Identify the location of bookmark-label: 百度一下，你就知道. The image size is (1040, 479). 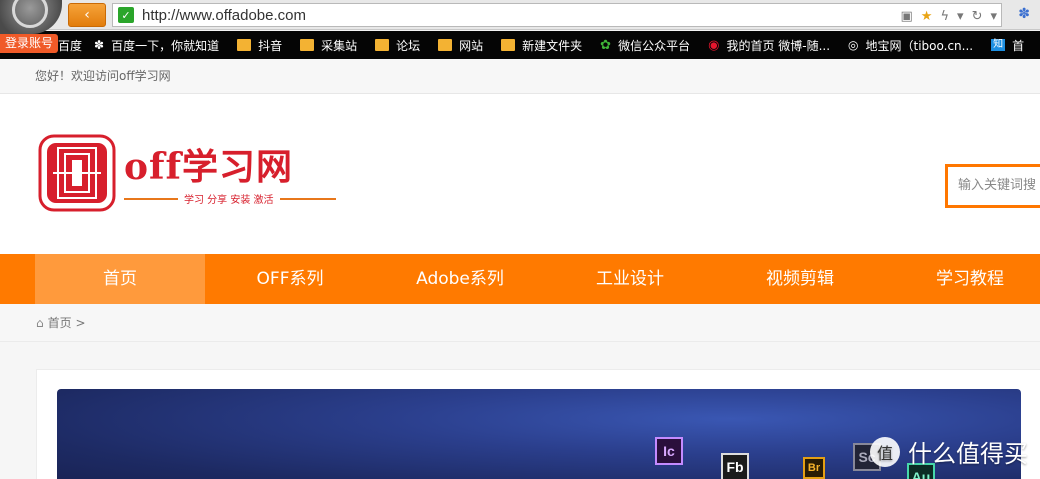
(165, 45).